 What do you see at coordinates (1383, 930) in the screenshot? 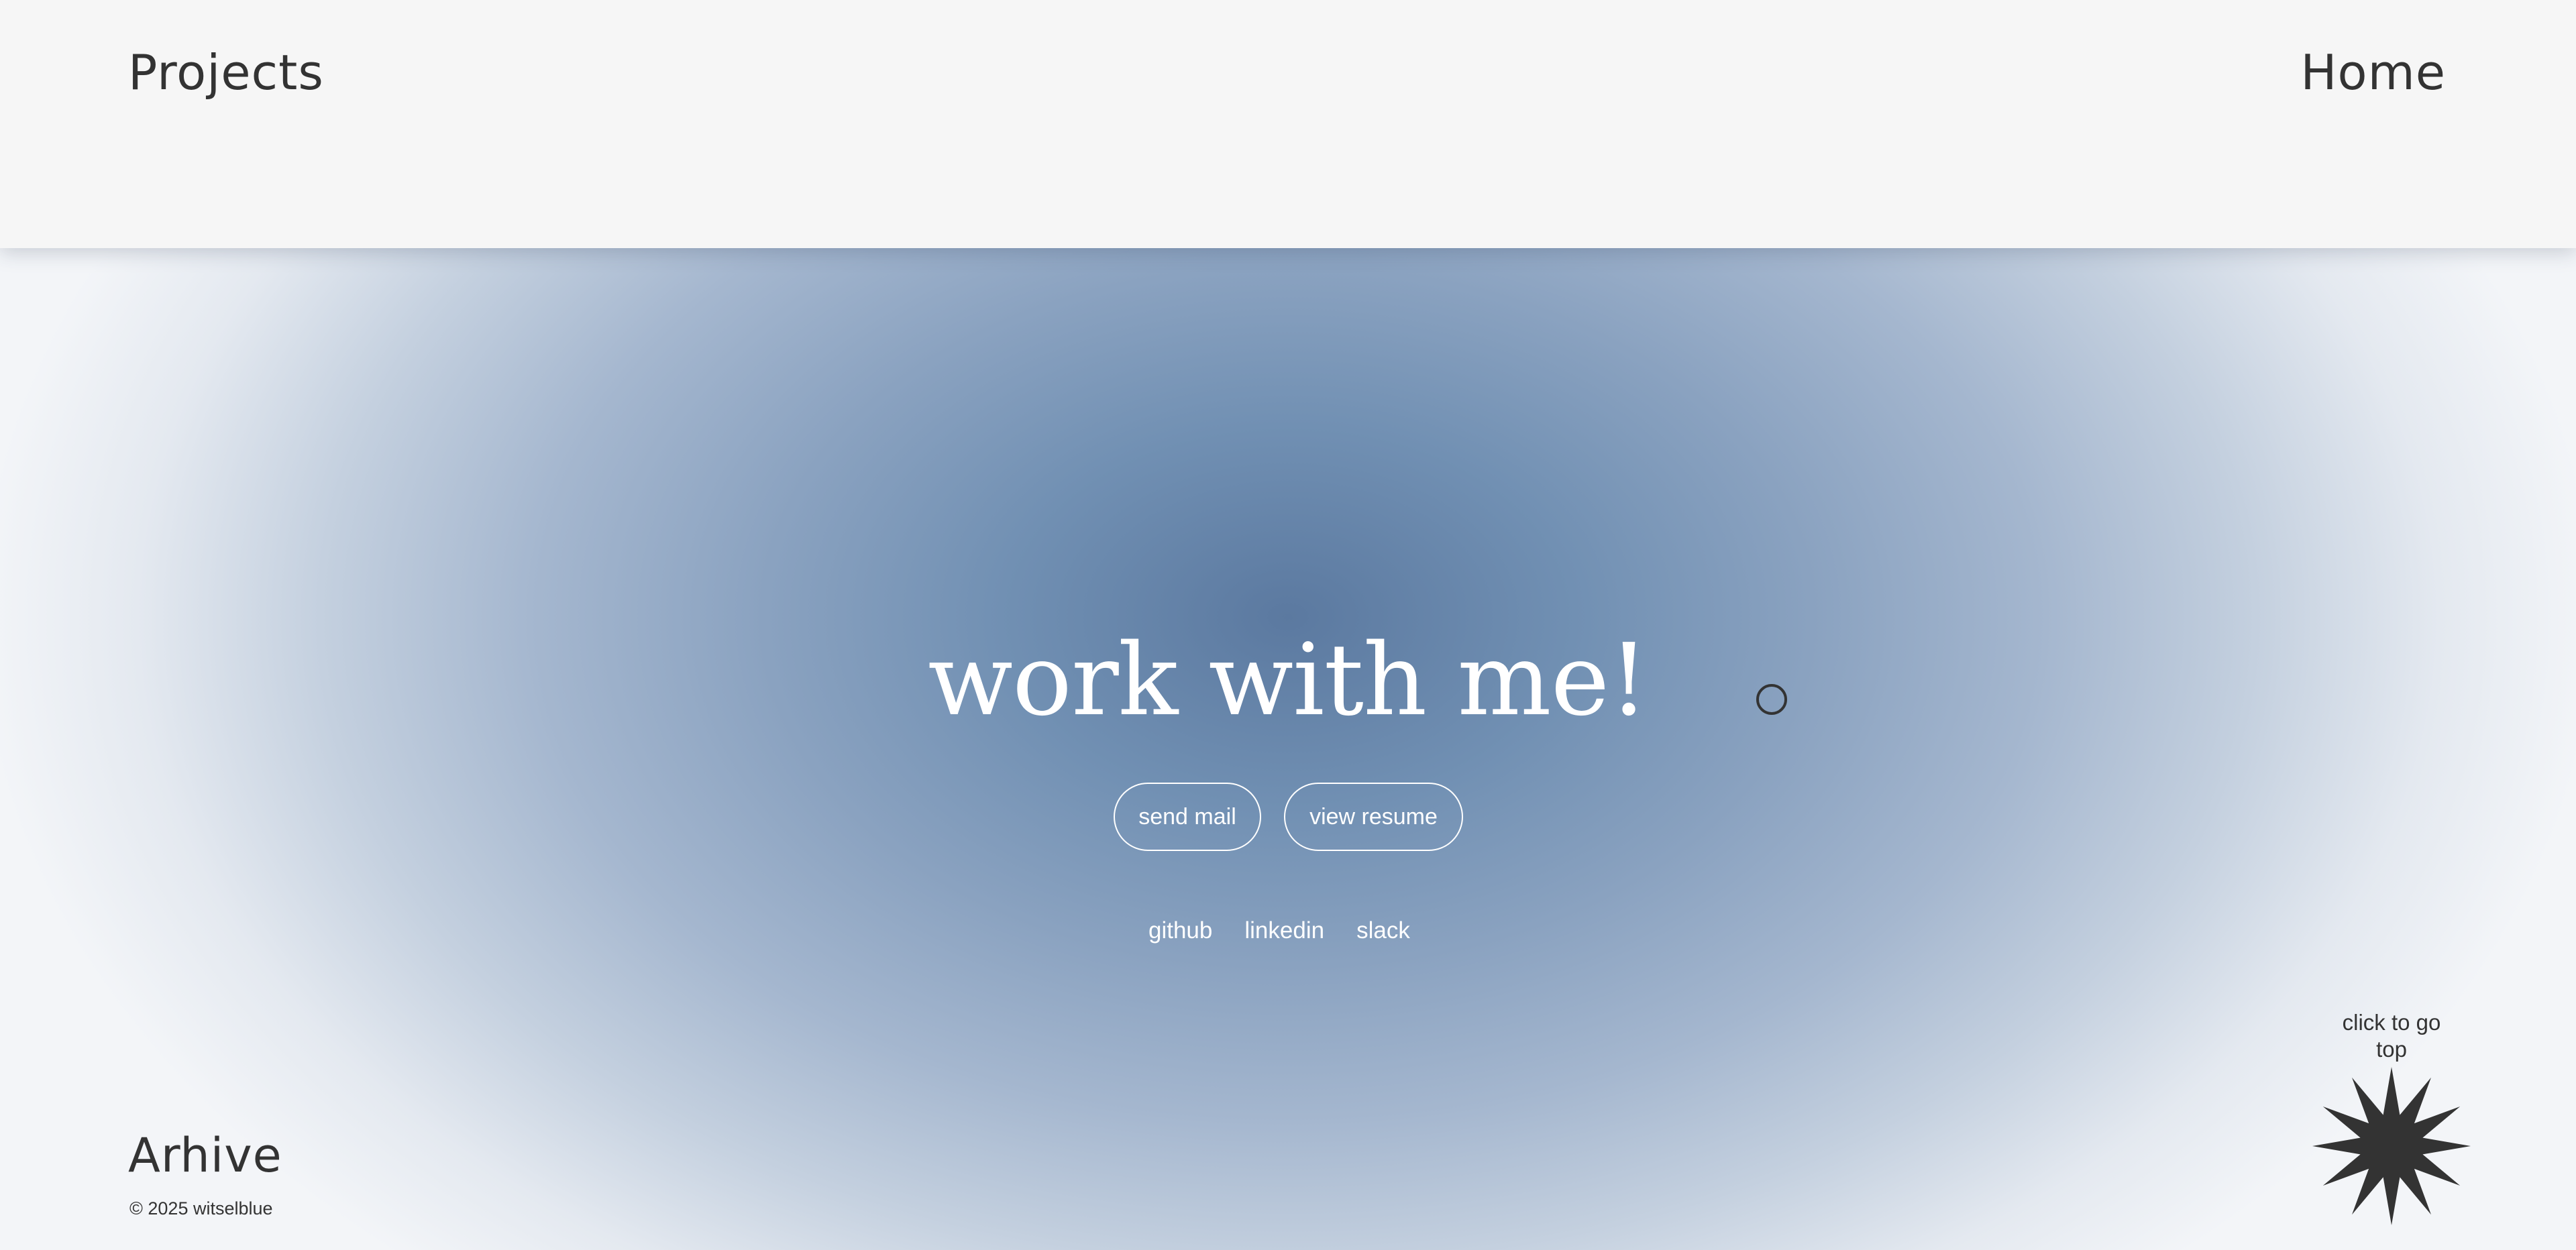
I see `slack-link: slack` at bounding box center [1383, 930].